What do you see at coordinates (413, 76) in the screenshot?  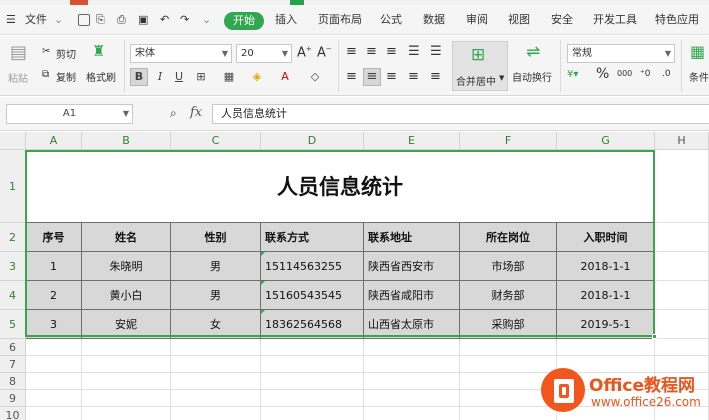 I see `justify-icon: ≡` at bounding box center [413, 76].